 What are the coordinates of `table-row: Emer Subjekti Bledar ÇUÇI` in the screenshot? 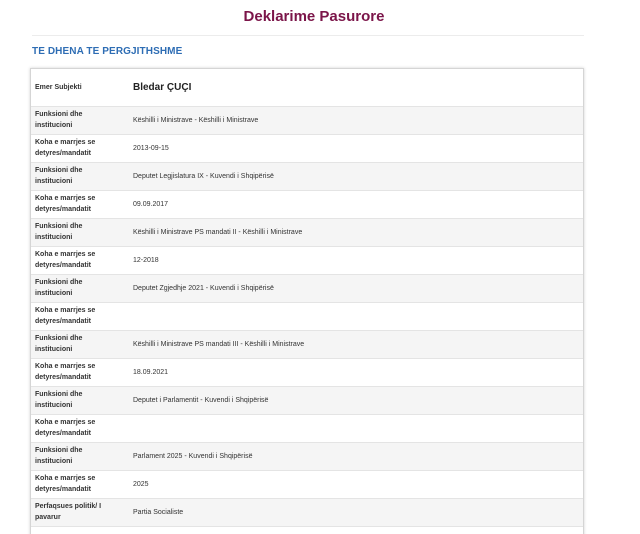 It's located at (307, 88).